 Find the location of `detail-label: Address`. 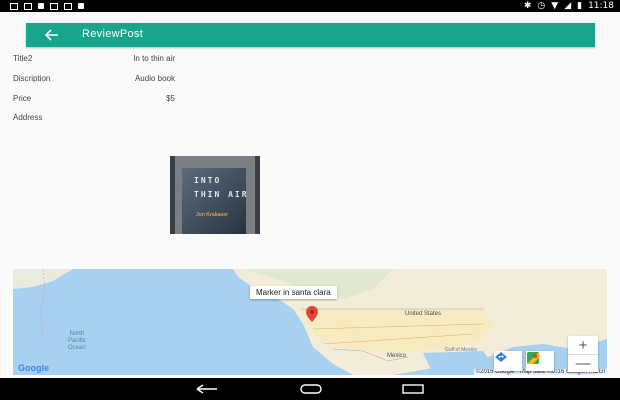

detail-label: Address is located at coordinates (28, 117).